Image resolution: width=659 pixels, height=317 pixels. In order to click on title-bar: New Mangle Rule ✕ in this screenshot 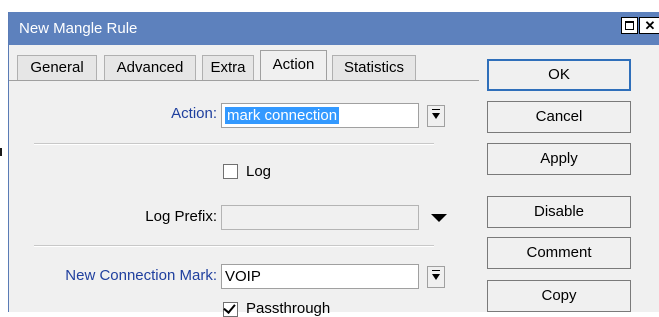, I will do `click(334, 28)`.